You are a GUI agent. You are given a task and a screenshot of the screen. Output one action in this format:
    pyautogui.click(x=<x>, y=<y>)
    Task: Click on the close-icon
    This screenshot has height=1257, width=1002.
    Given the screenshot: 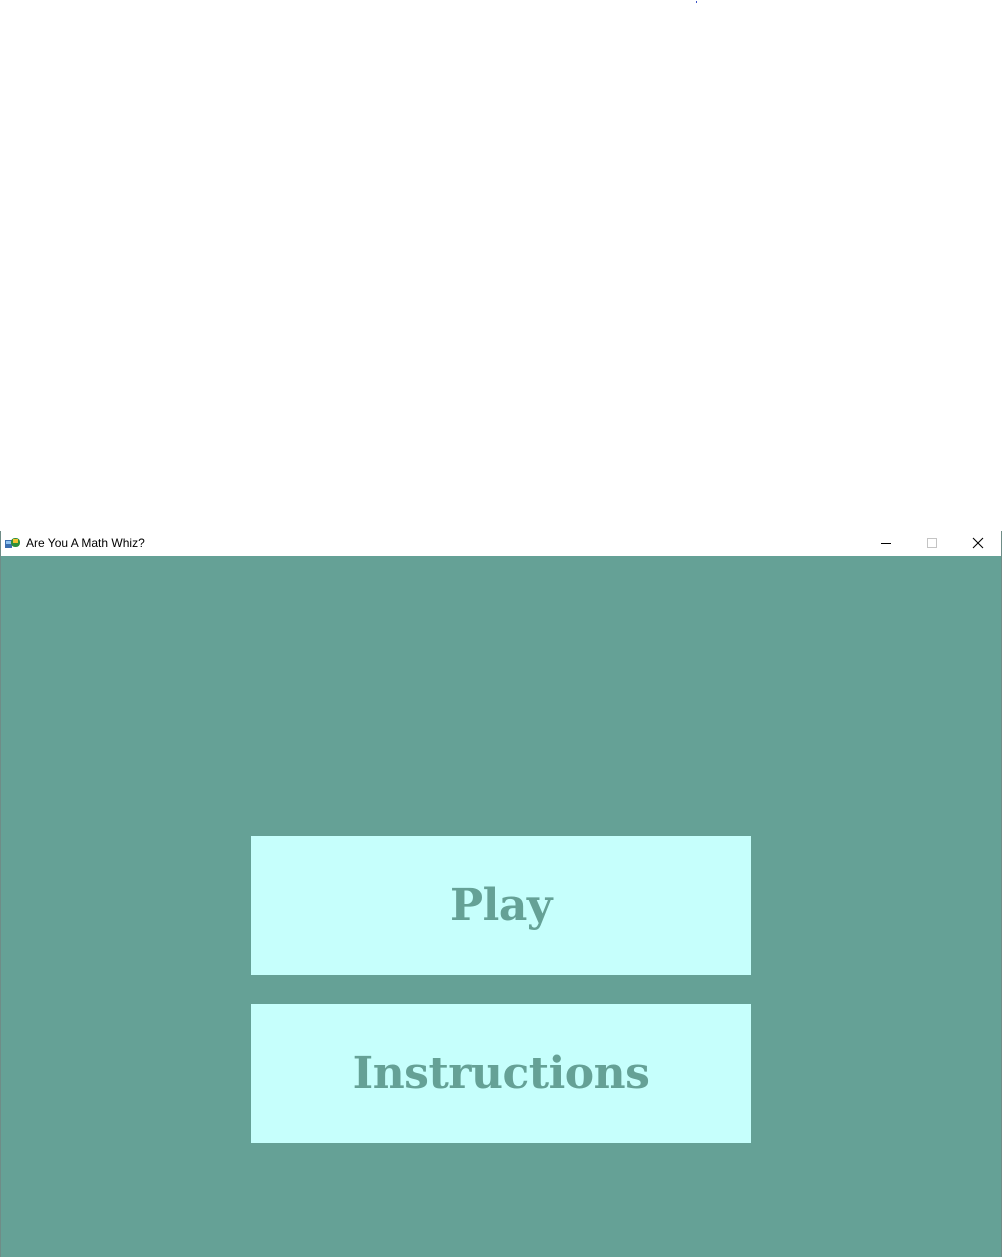 What is the action you would take?
    pyautogui.click(x=978, y=543)
    